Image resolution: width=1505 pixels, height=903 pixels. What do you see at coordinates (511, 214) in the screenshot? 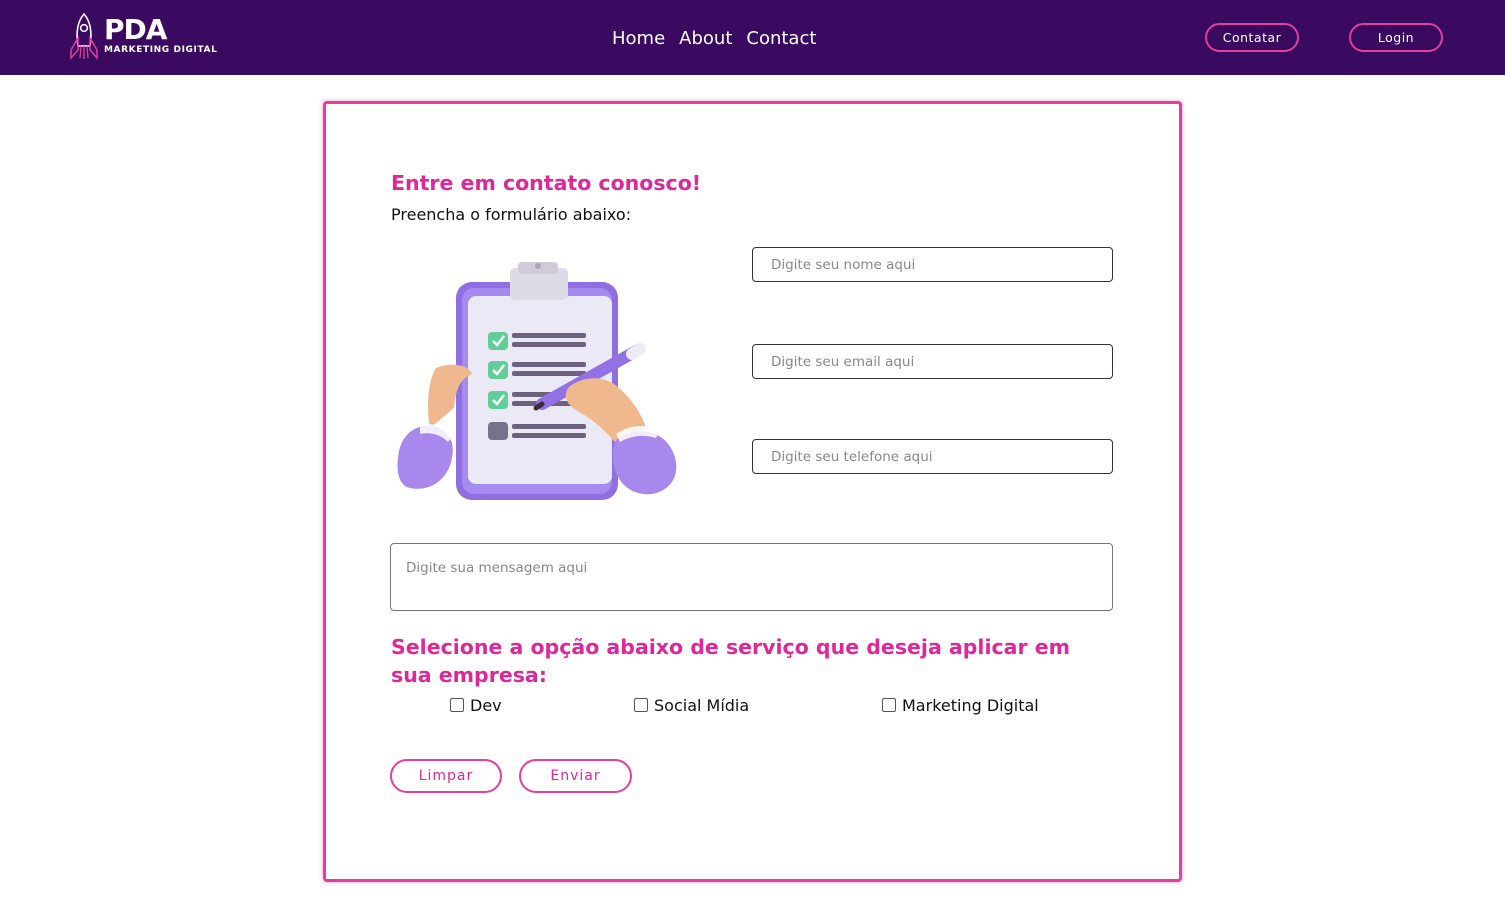
I see `form-subtitle: Preencha o formulário abaixo:` at bounding box center [511, 214].